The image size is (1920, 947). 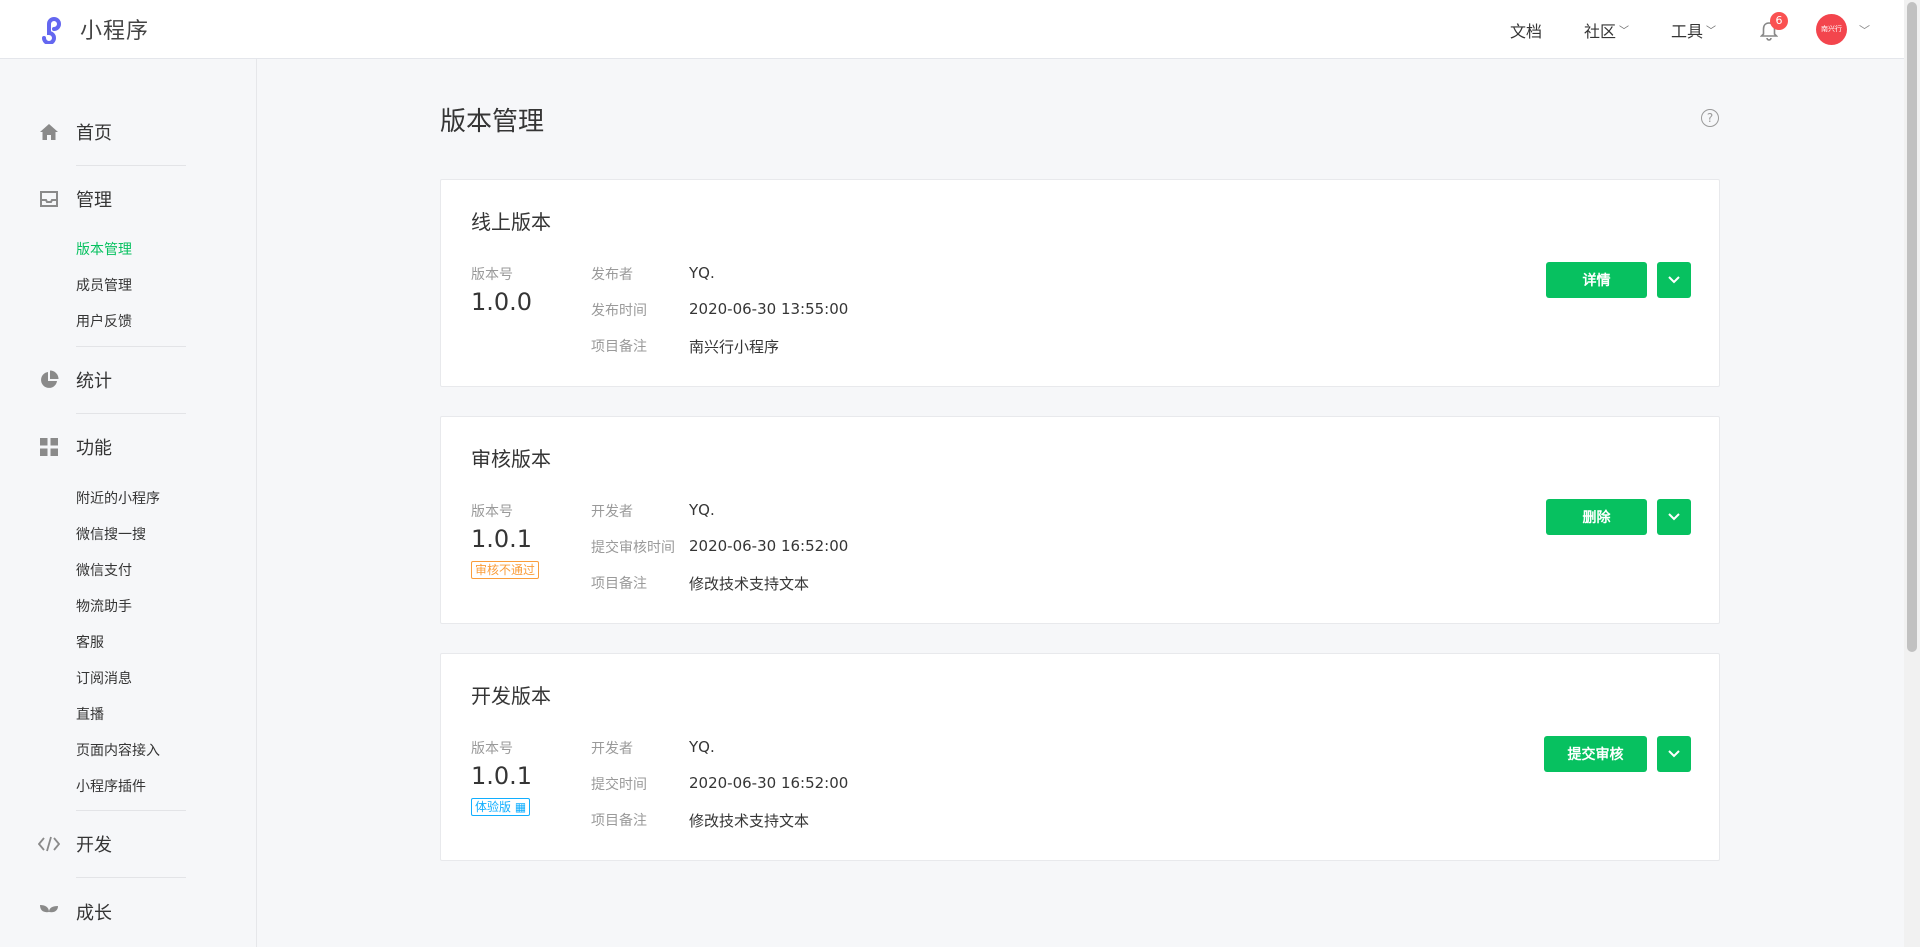 I want to click on sidebar-item-label: 功能, so click(x=94, y=448).